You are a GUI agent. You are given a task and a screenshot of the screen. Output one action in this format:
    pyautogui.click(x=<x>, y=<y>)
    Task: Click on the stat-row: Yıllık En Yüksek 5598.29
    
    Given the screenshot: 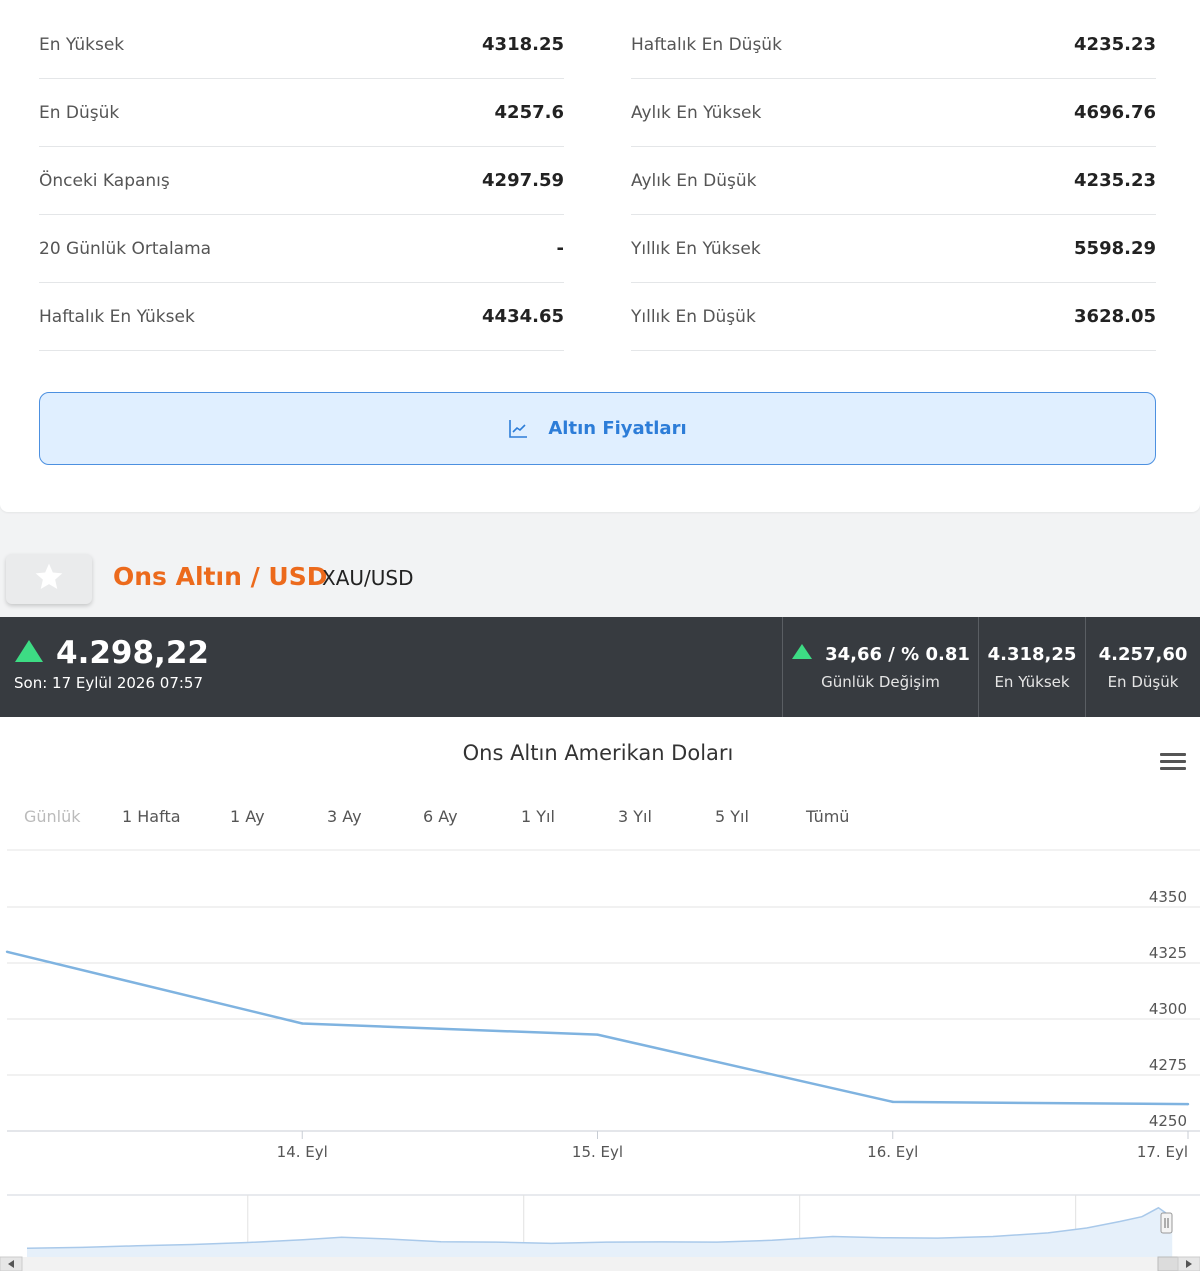 What is the action you would take?
    pyautogui.click(x=893, y=249)
    